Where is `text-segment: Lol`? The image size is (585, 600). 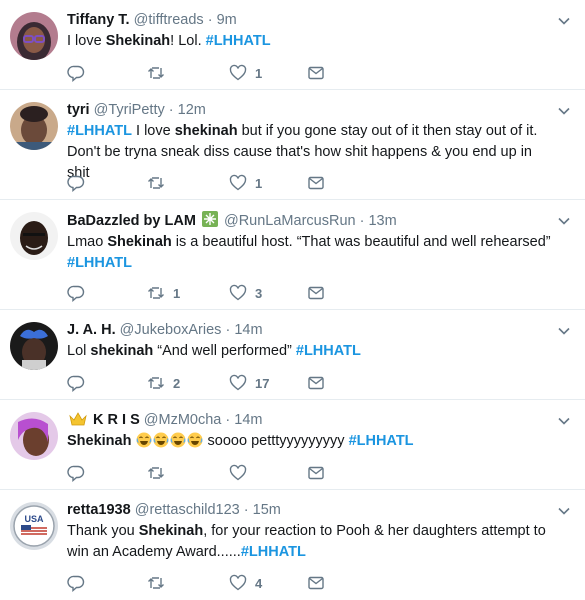
text-segment: Lol is located at coordinates (79, 351).